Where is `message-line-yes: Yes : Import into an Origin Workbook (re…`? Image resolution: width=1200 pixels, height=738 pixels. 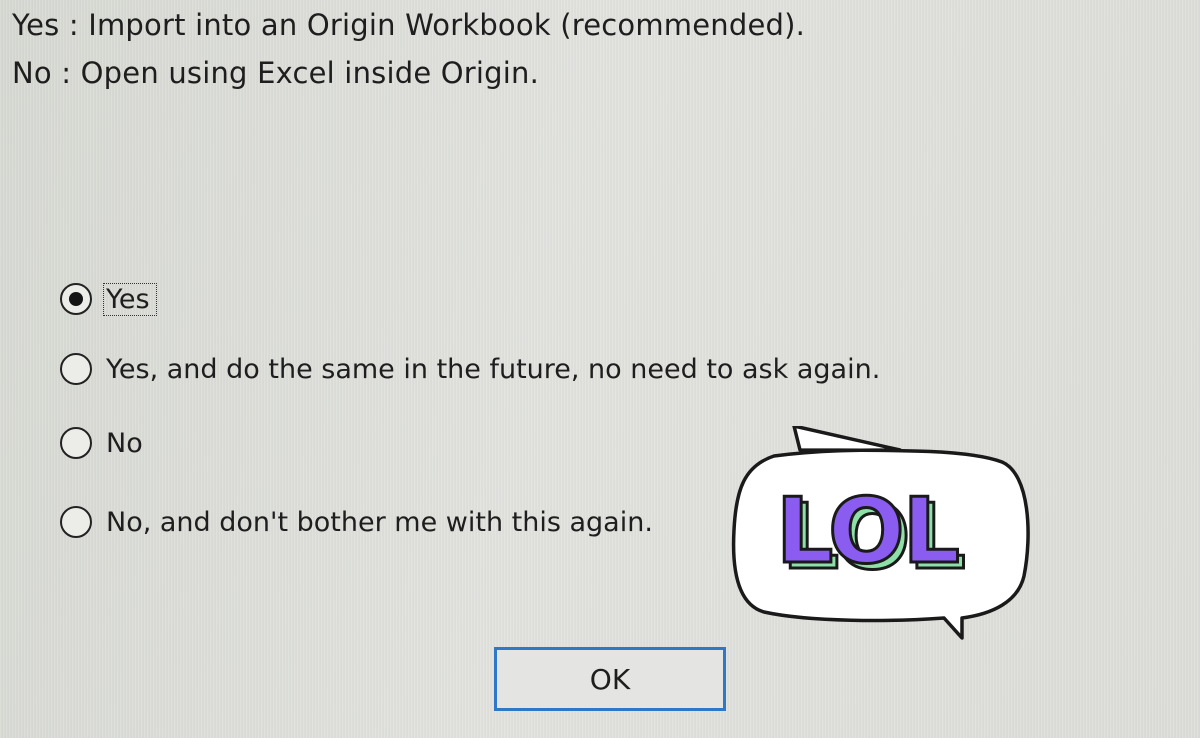
message-line-yes: Yes : Import into an Origin Workbook (re… is located at coordinates (409, 25).